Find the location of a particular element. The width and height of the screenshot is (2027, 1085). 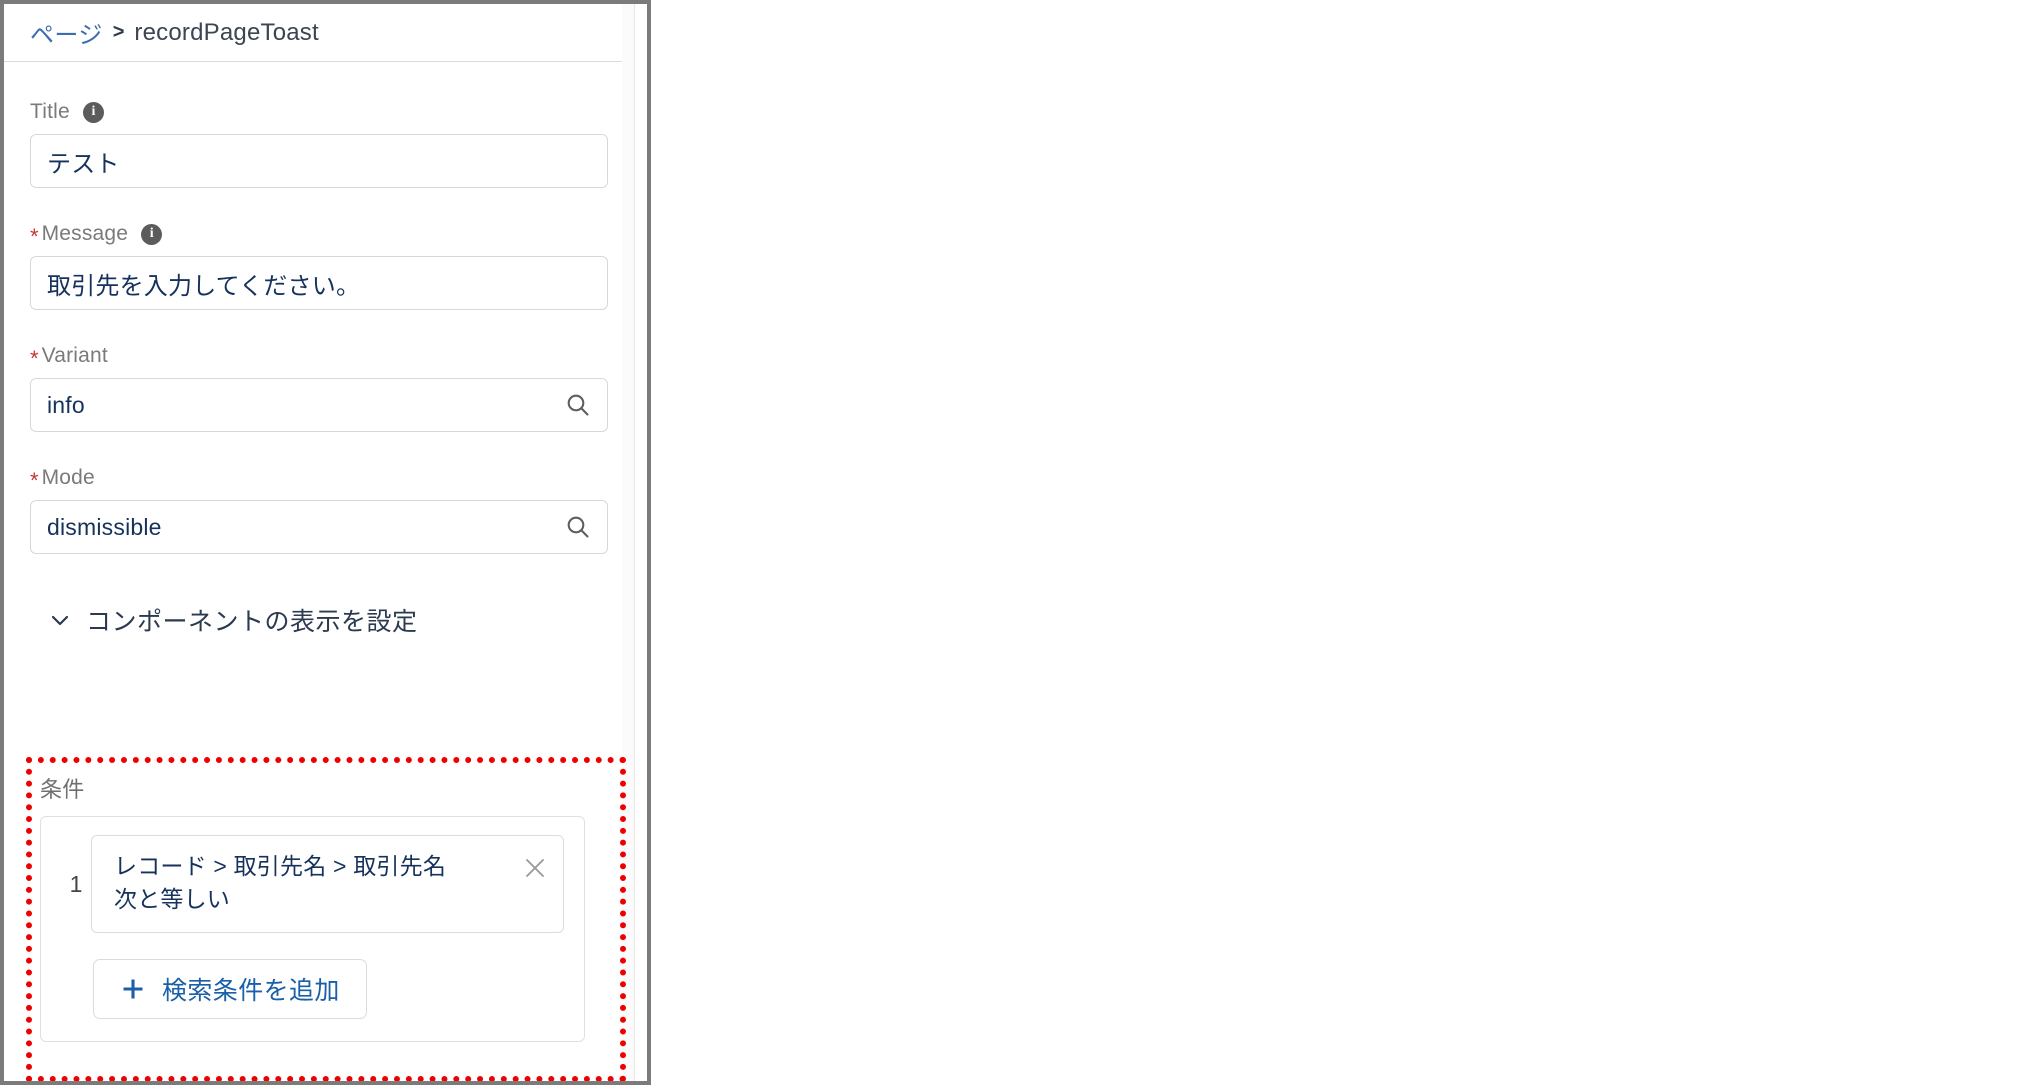

field-message: * Message i 取引先を入力してください。 is located at coordinates (319, 266).